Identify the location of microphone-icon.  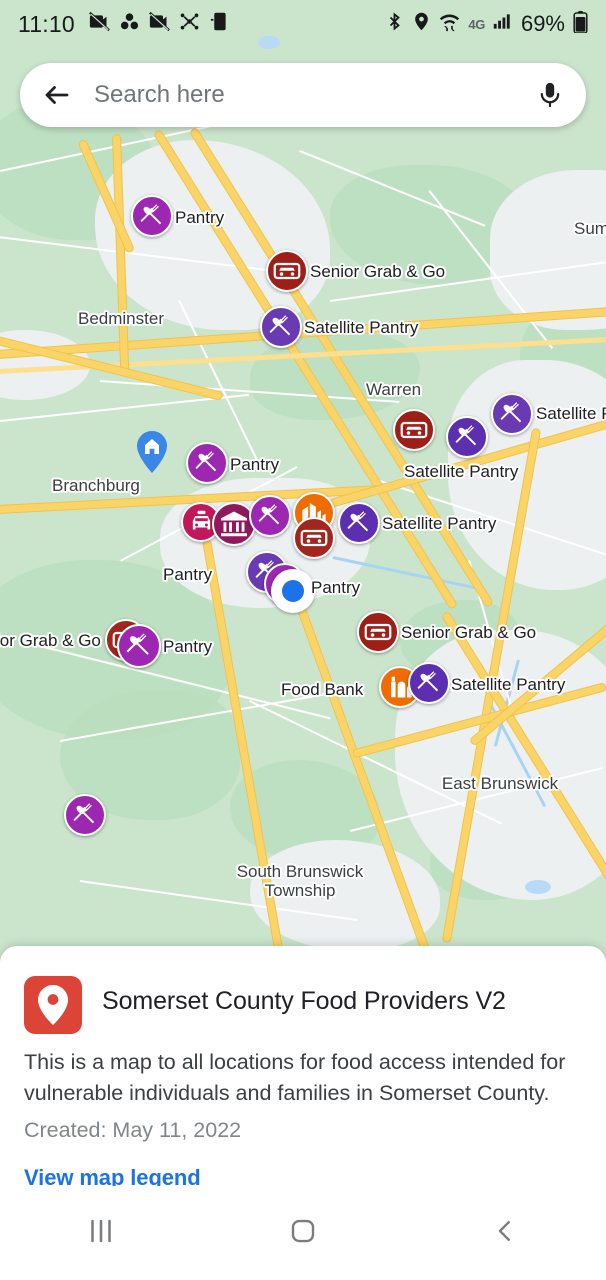
(550, 95).